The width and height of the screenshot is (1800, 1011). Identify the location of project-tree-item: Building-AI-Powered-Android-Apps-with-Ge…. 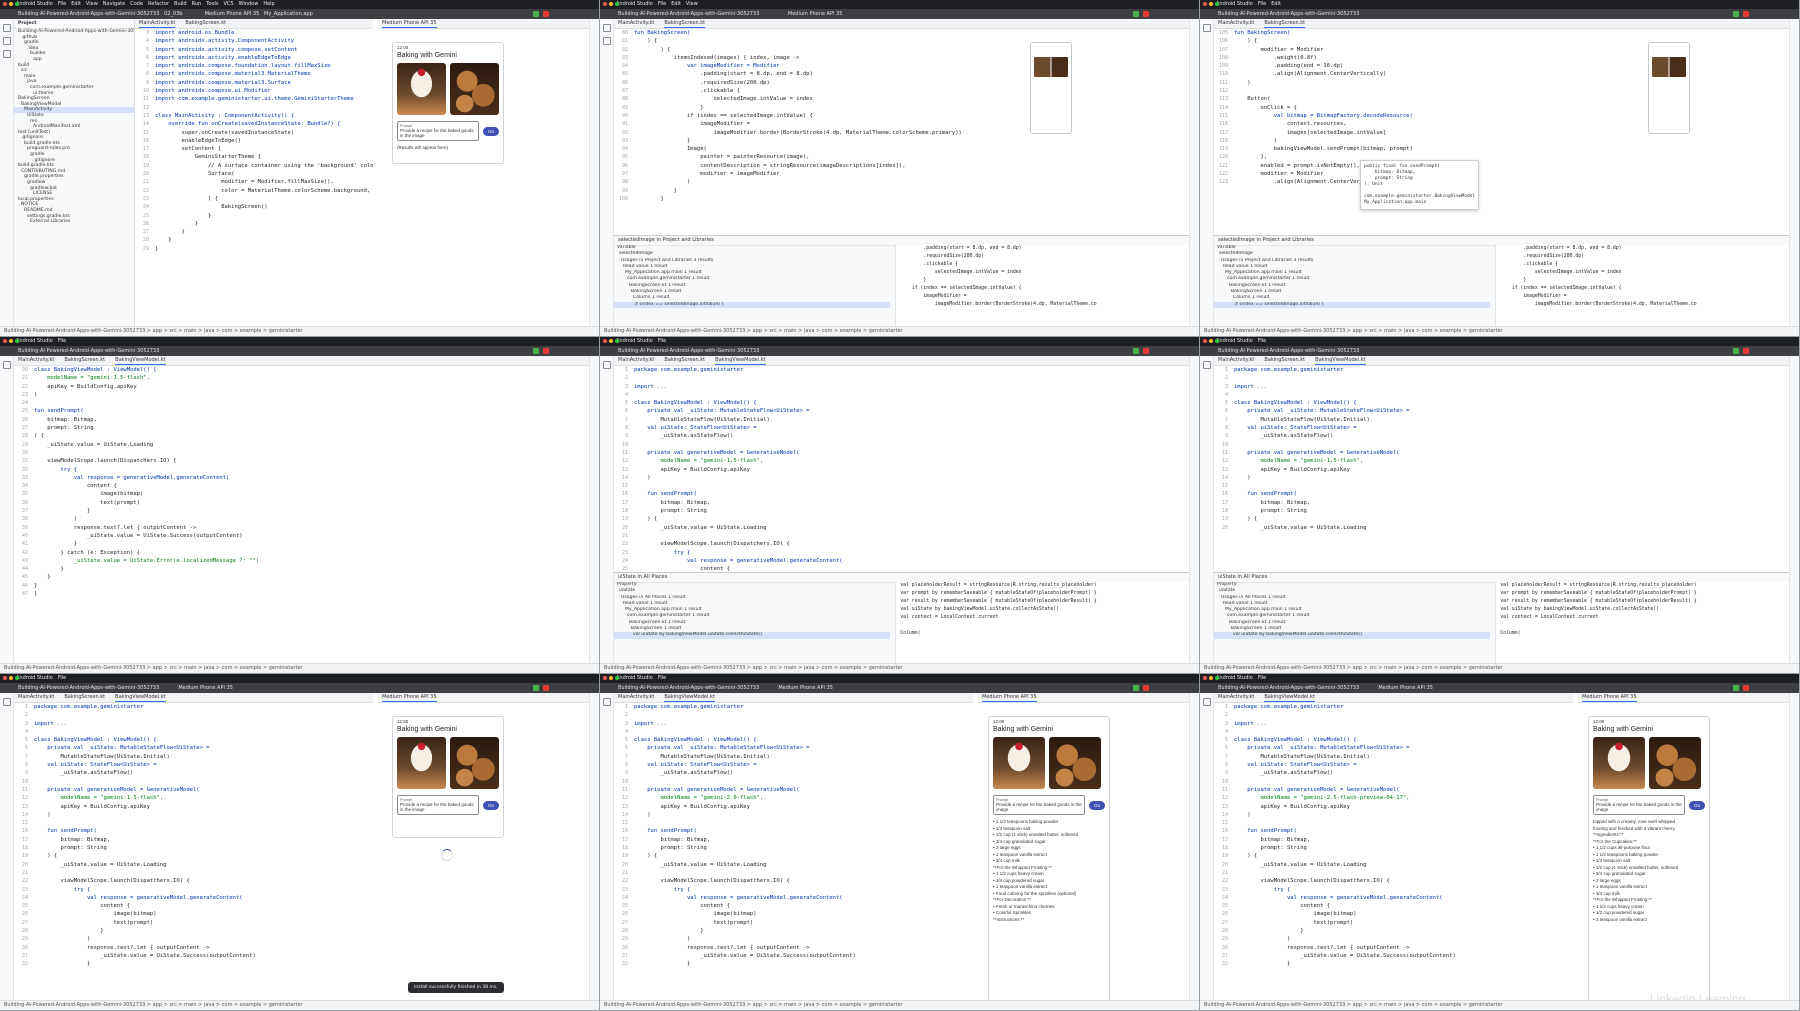
(74, 32).